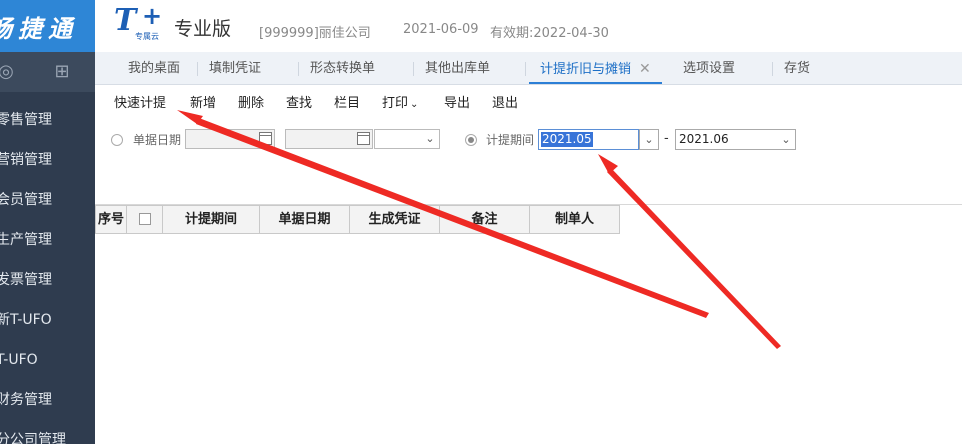  I want to click on tab-label: 形态转换单, so click(343, 68).